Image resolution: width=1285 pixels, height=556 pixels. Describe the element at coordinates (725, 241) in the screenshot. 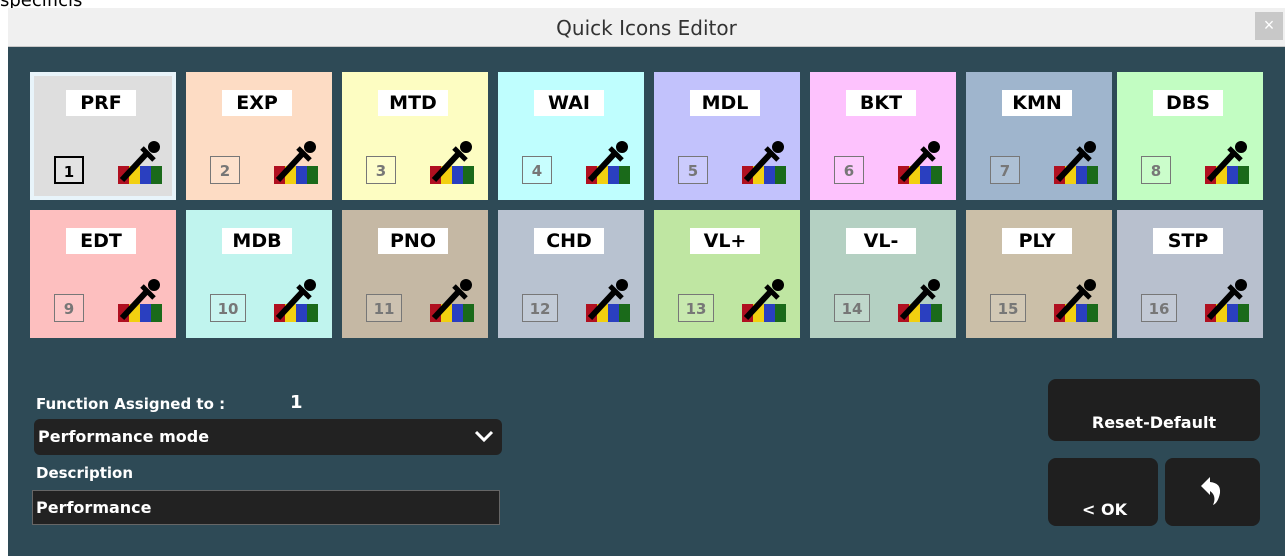

I see `tile-code: VL+` at that location.